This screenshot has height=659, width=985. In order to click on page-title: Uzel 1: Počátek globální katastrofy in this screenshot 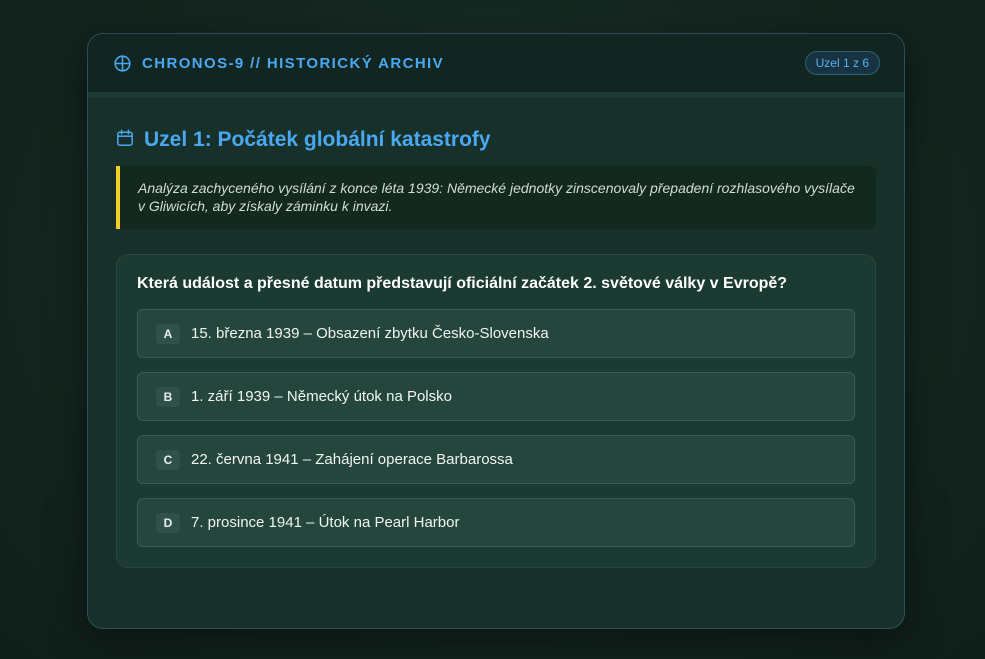, I will do `click(317, 139)`.